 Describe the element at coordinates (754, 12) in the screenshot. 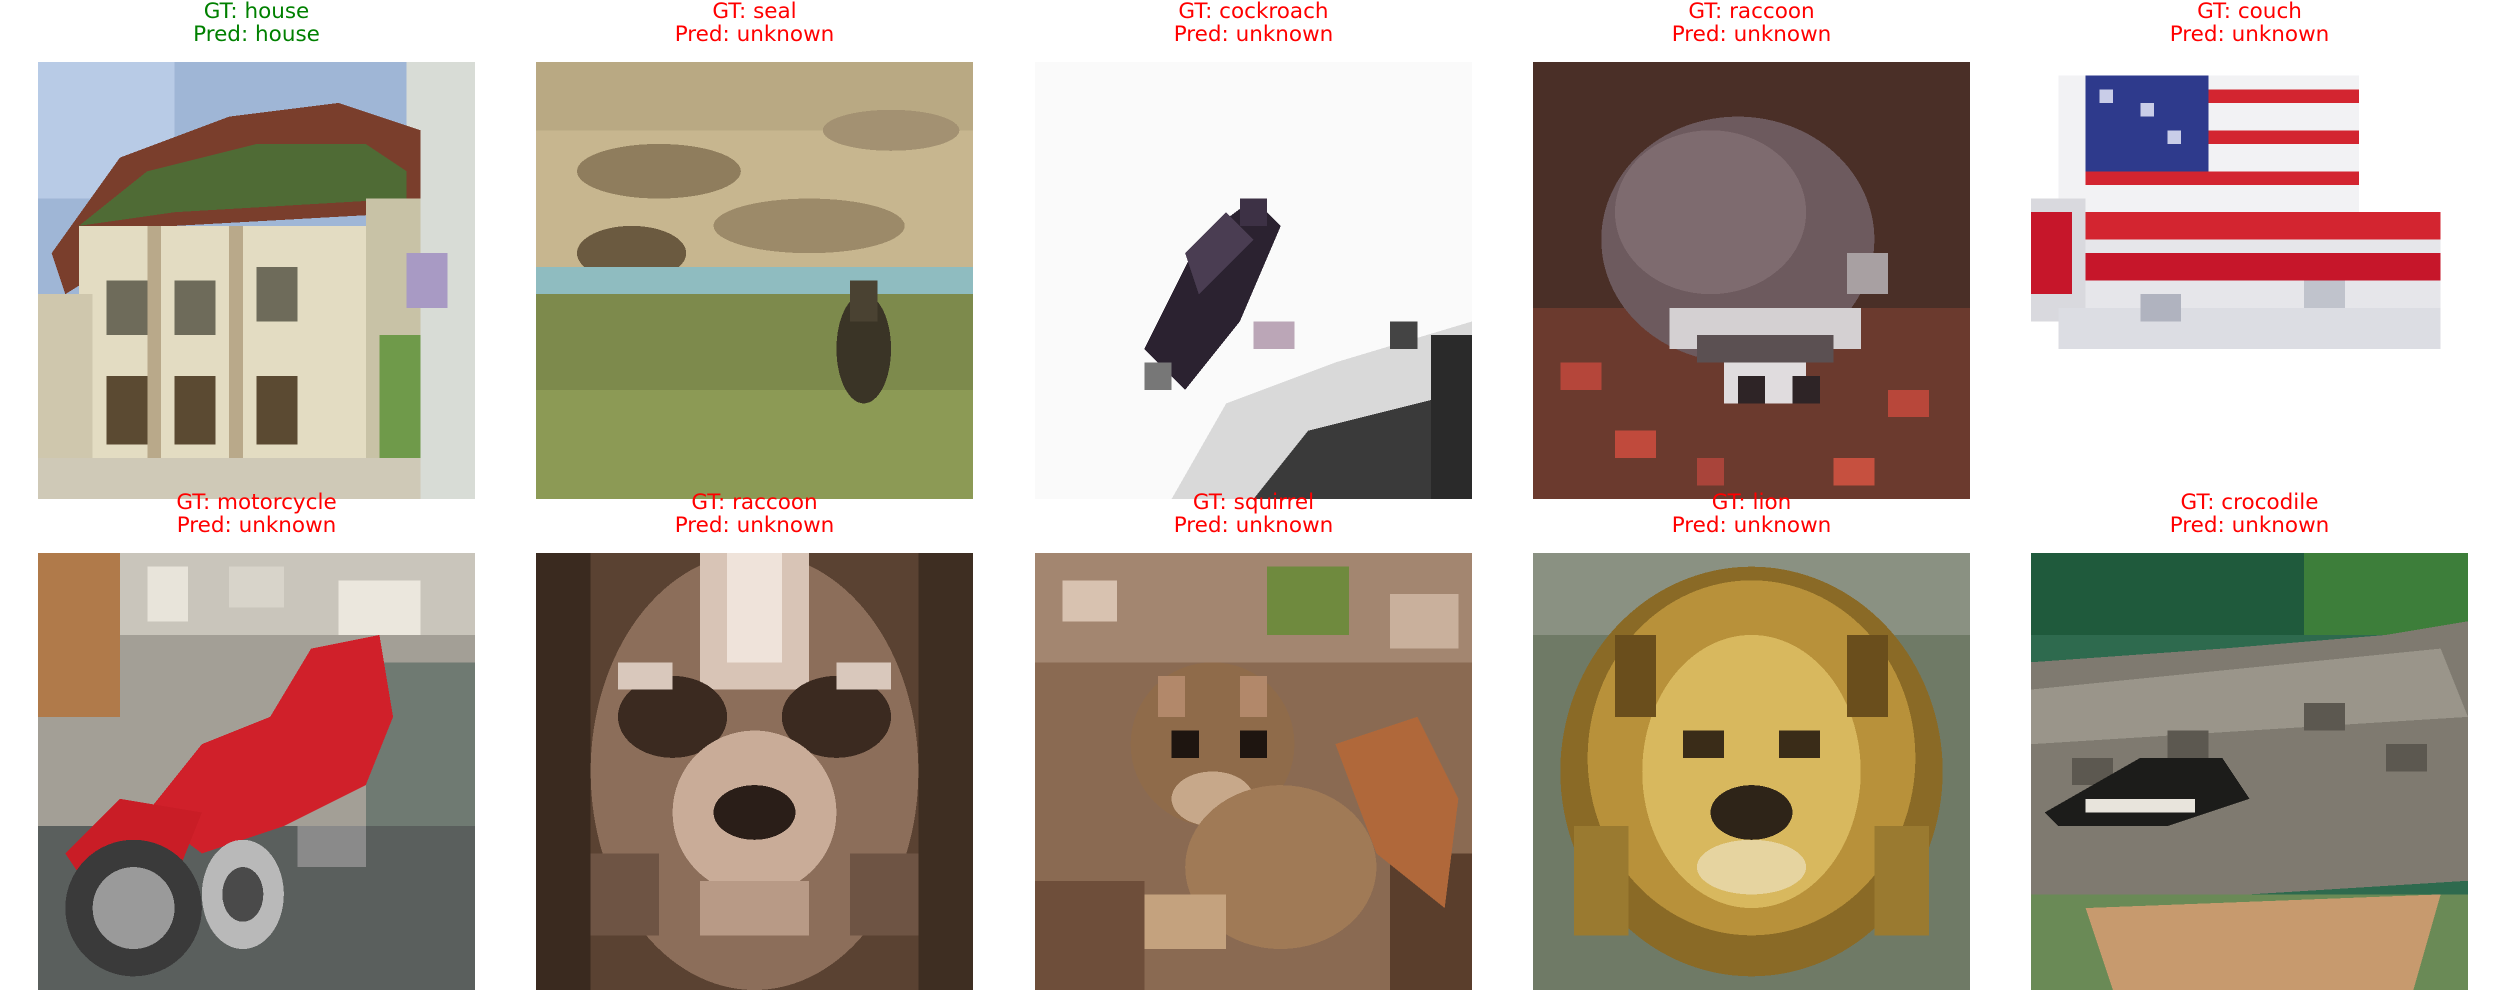

I see `gt-label: GT: seal` at that location.